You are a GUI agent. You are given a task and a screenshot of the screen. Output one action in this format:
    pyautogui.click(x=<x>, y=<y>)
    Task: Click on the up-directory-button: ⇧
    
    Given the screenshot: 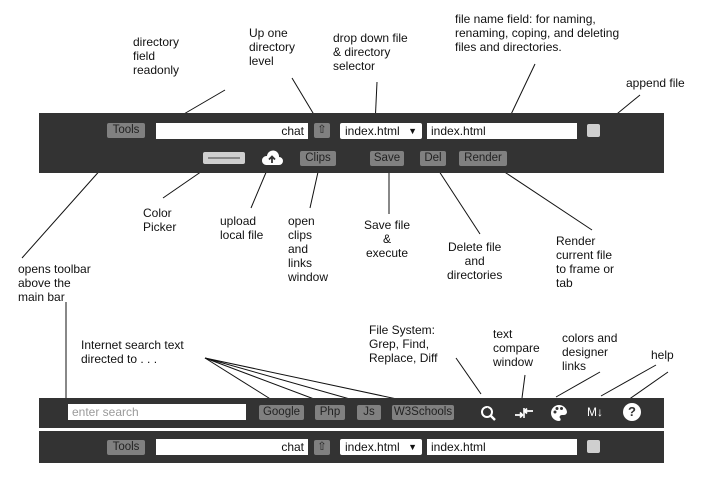 What is the action you would take?
    pyautogui.click(x=322, y=130)
    